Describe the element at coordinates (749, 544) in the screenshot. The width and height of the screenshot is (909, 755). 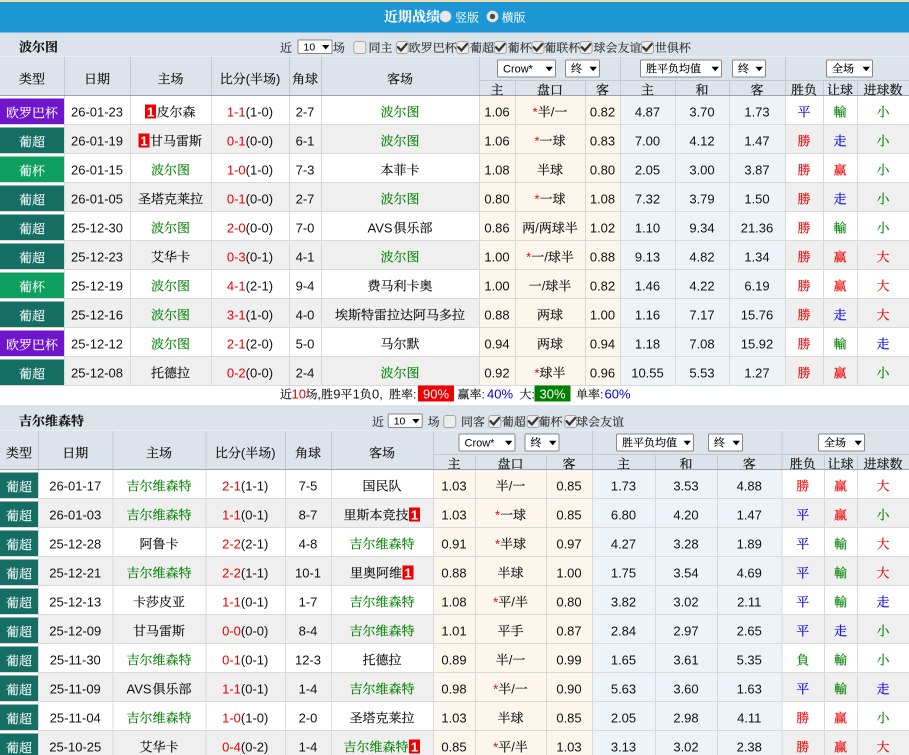
I see `svg-text: 1.89` at that location.